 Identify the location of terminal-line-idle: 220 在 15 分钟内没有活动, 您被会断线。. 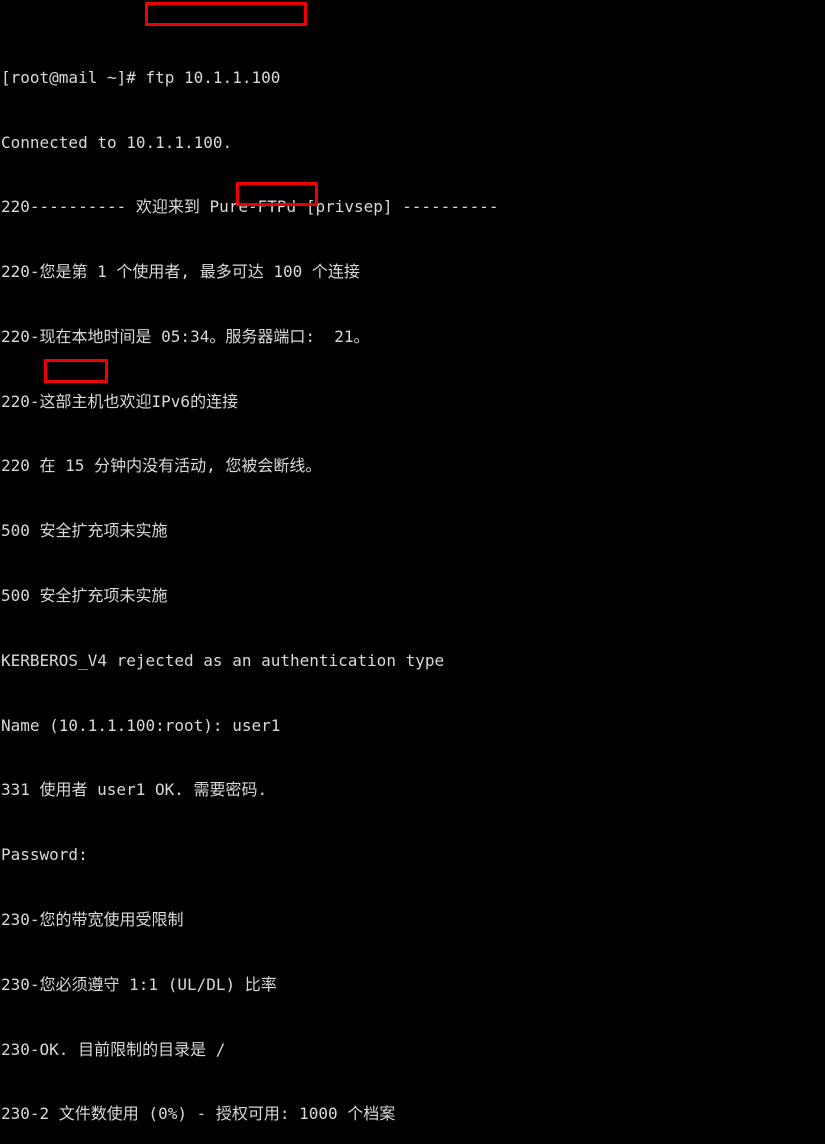
(161, 466).